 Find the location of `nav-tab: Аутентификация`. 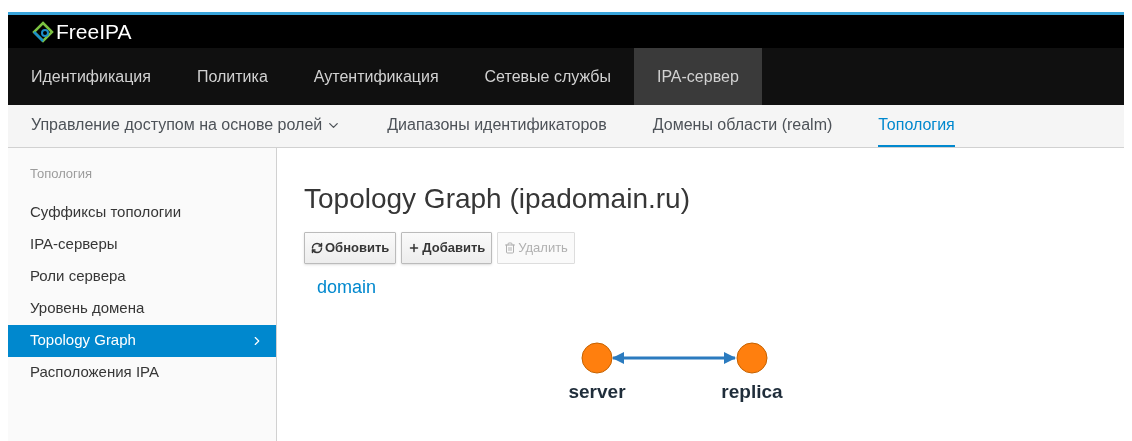

nav-tab: Аутентификация is located at coordinates (376, 76).